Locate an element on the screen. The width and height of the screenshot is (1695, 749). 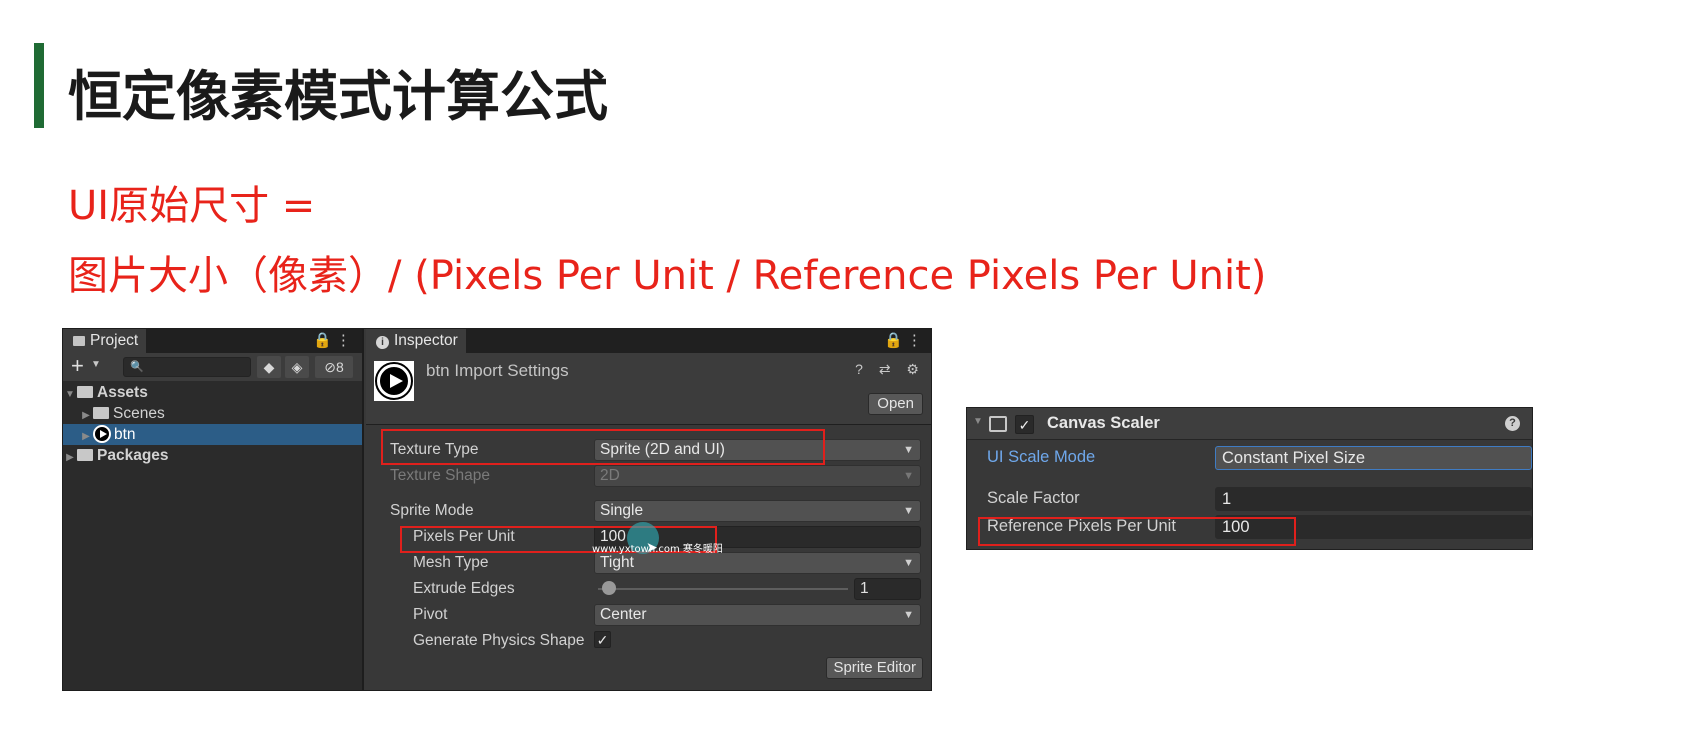
texture-type-value: Sprite (2D and UI) is located at coordinates (662, 449).